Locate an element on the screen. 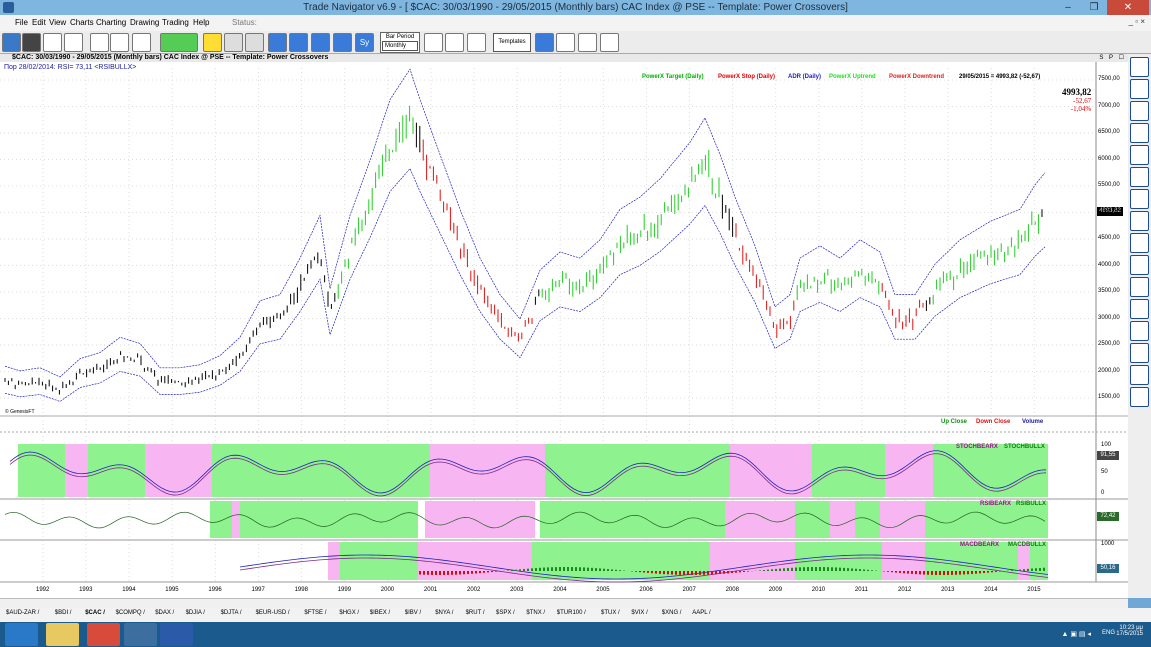 The width and height of the screenshot is (1151, 647). fib-extension-icon is located at coordinates (1139, 375).